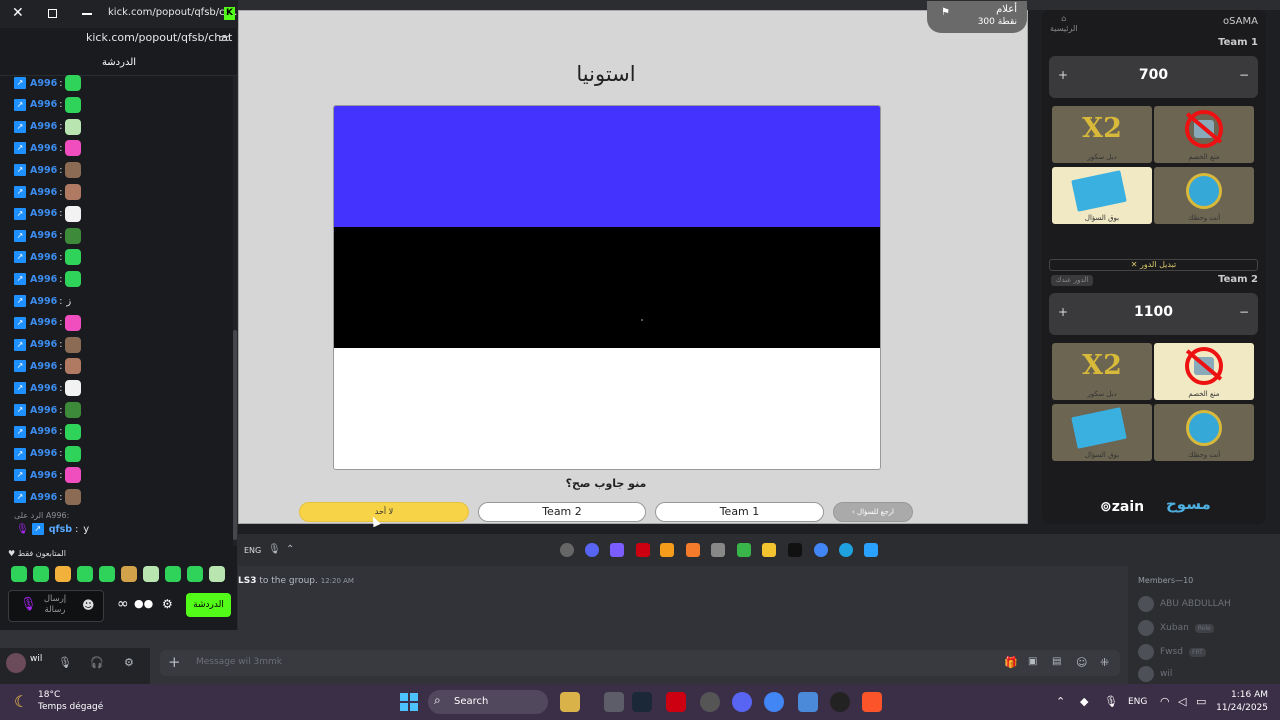  I want to click on plus-icon: +, so click(174, 662).